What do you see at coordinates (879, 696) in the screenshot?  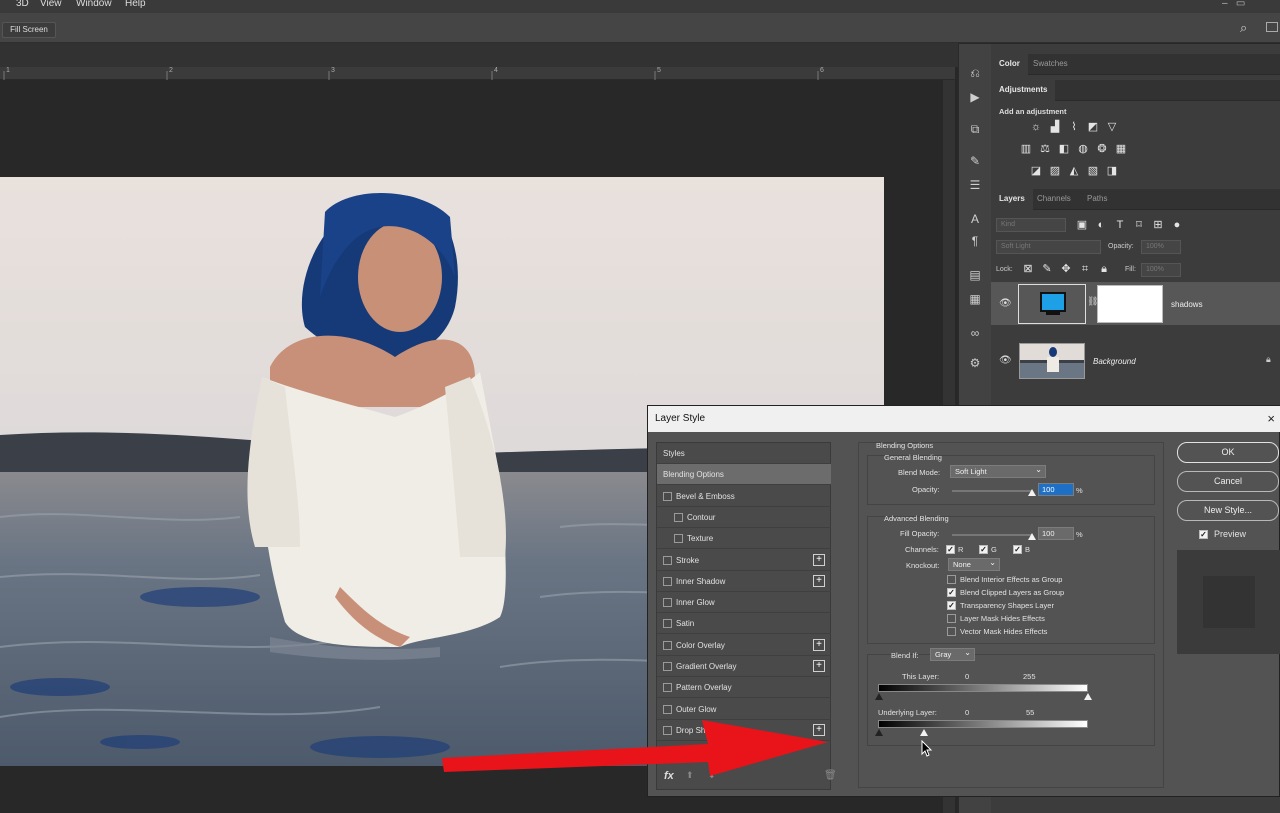 I see `this-layer-black-thumb` at bounding box center [879, 696].